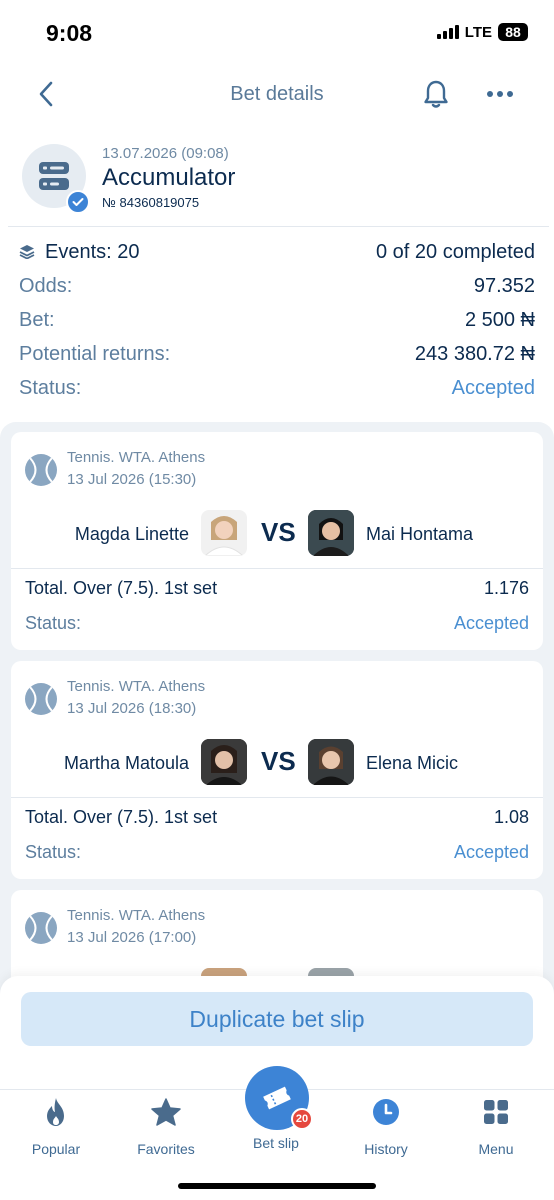 The image size is (554, 1200). Describe the element at coordinates (386, 1126) in the screenshot. I see `nav-history: History` at that location.